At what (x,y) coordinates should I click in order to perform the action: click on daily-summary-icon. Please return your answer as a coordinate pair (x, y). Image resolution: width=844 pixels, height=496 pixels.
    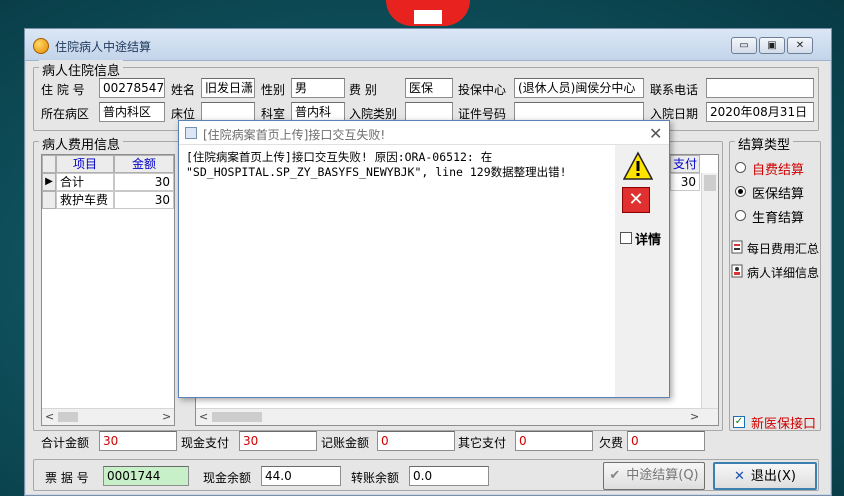
    Looking at the image, I should click on (737, 247).